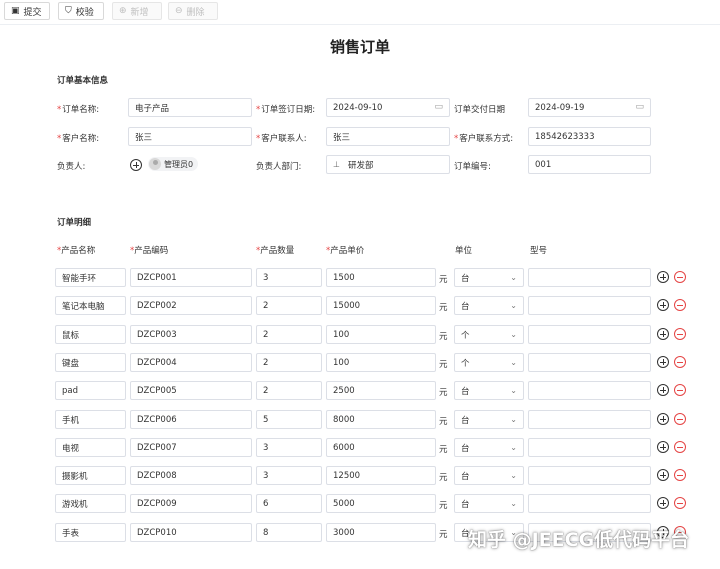 This screenshot has height=569, width=720. I want to click on product-price-input: 6000, so click(381, 447).